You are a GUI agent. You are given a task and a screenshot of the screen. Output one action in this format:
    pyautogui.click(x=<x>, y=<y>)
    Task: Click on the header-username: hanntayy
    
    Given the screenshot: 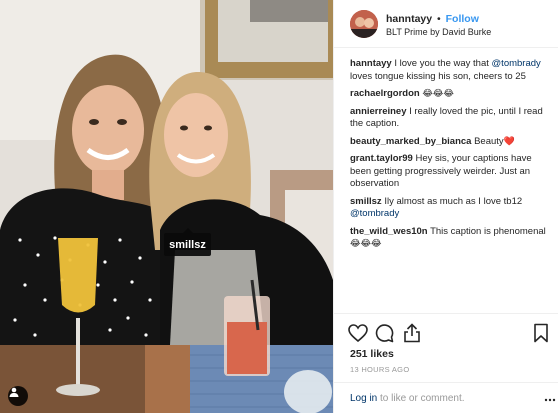 What is the action you would take?
    pyautogui.click(x=409, y=19)
    